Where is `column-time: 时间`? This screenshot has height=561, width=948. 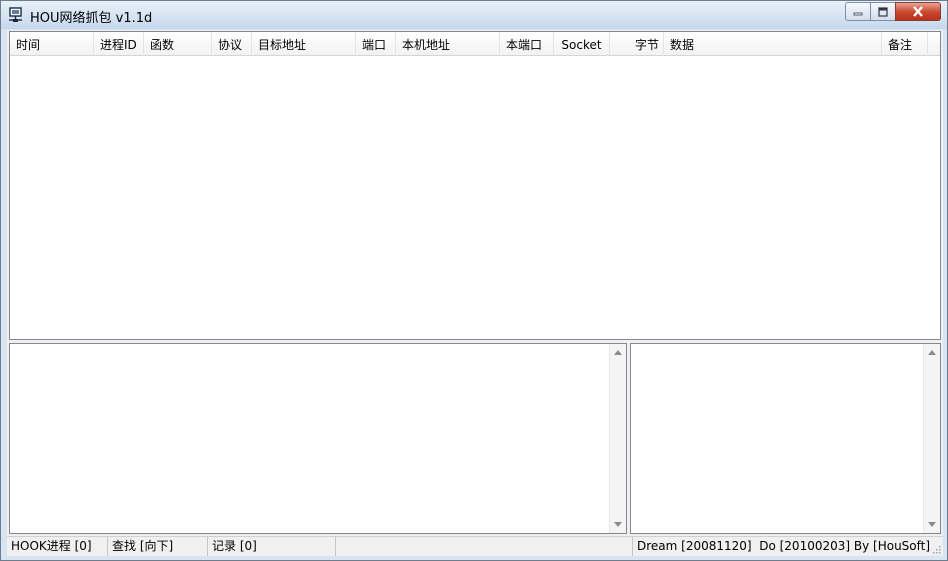 column-time: 时间 is located at coordinates (52, 44).